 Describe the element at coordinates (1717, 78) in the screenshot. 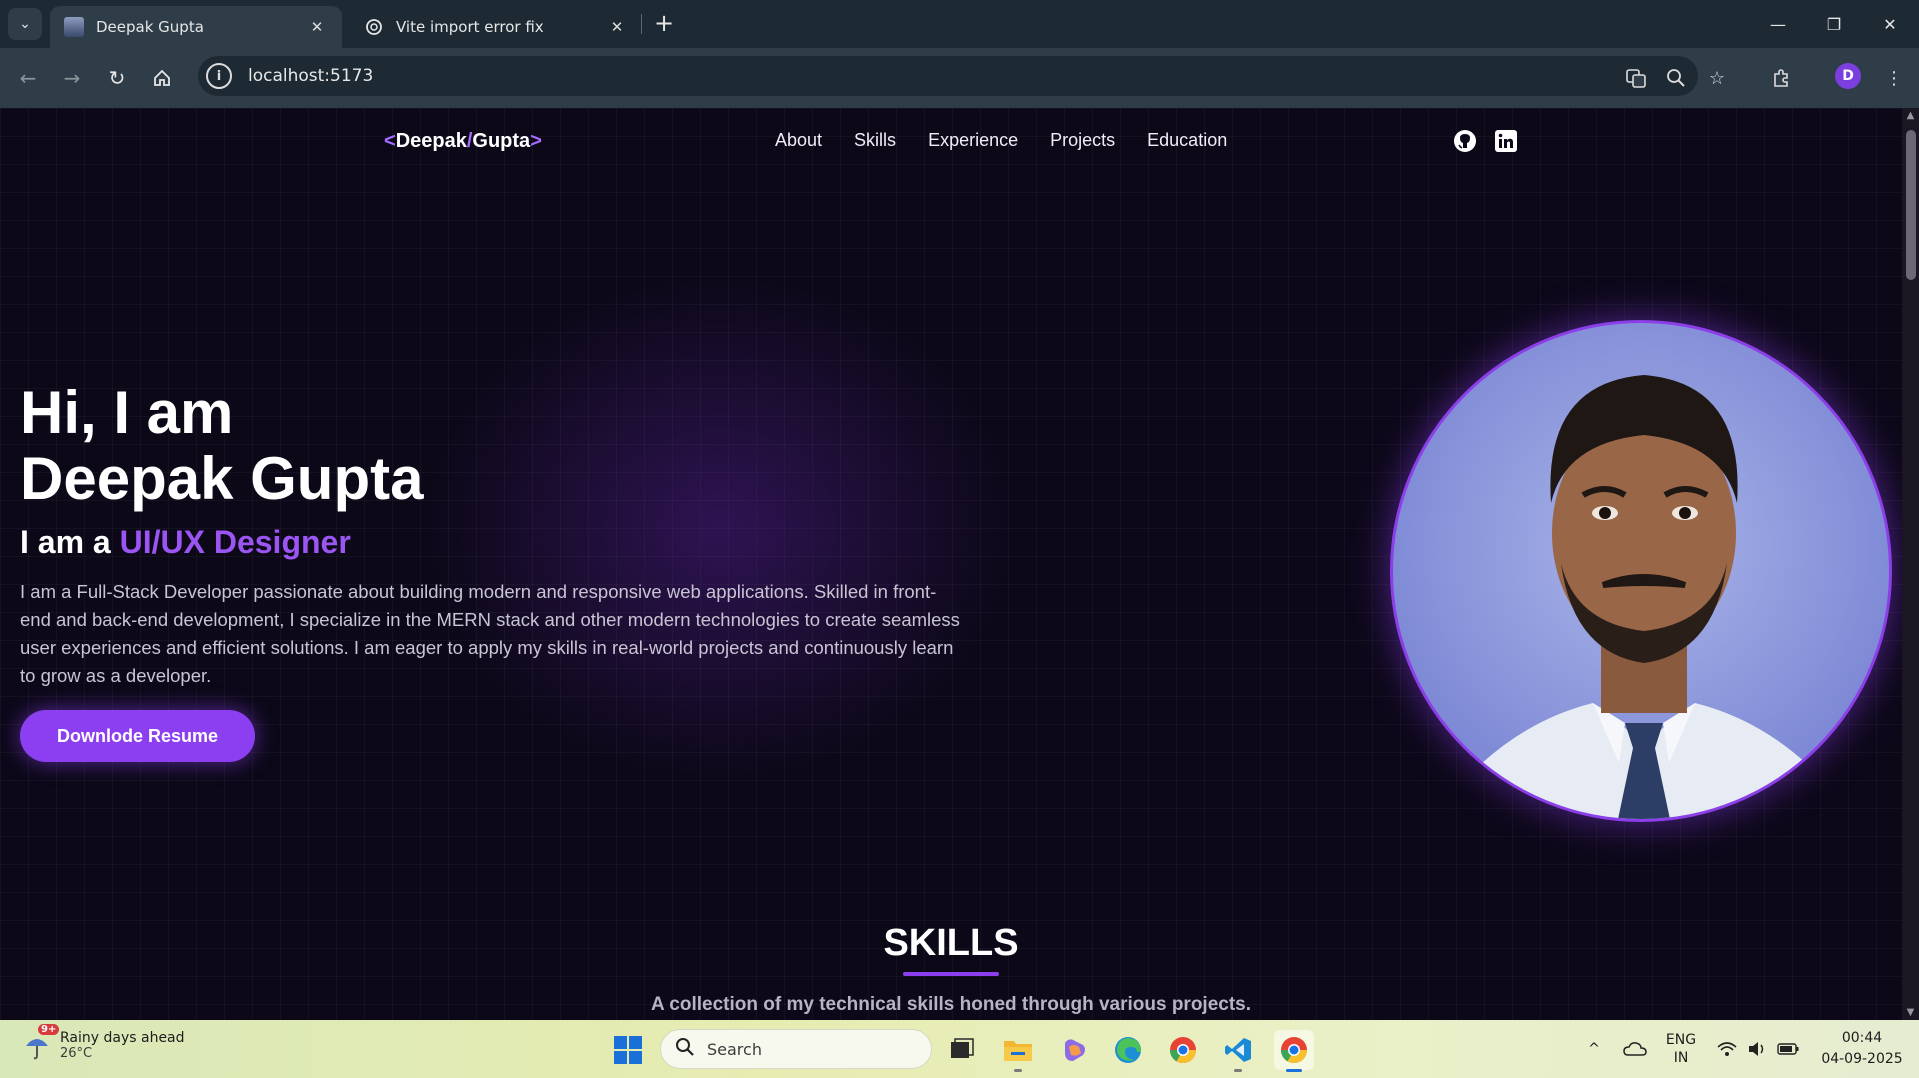

I see `bookmark-star-icon: ☆` at that location.